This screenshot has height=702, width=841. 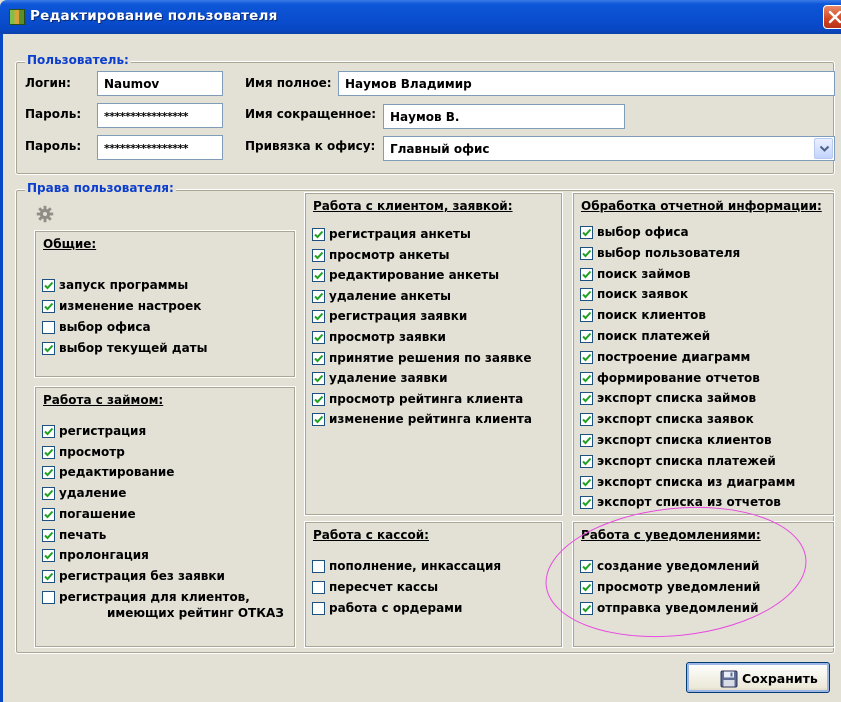 What do you see at coordinates (104, 555) in the screenshot?
I see `checkbox-label: пролонгация` at bounding box center [104, 555].